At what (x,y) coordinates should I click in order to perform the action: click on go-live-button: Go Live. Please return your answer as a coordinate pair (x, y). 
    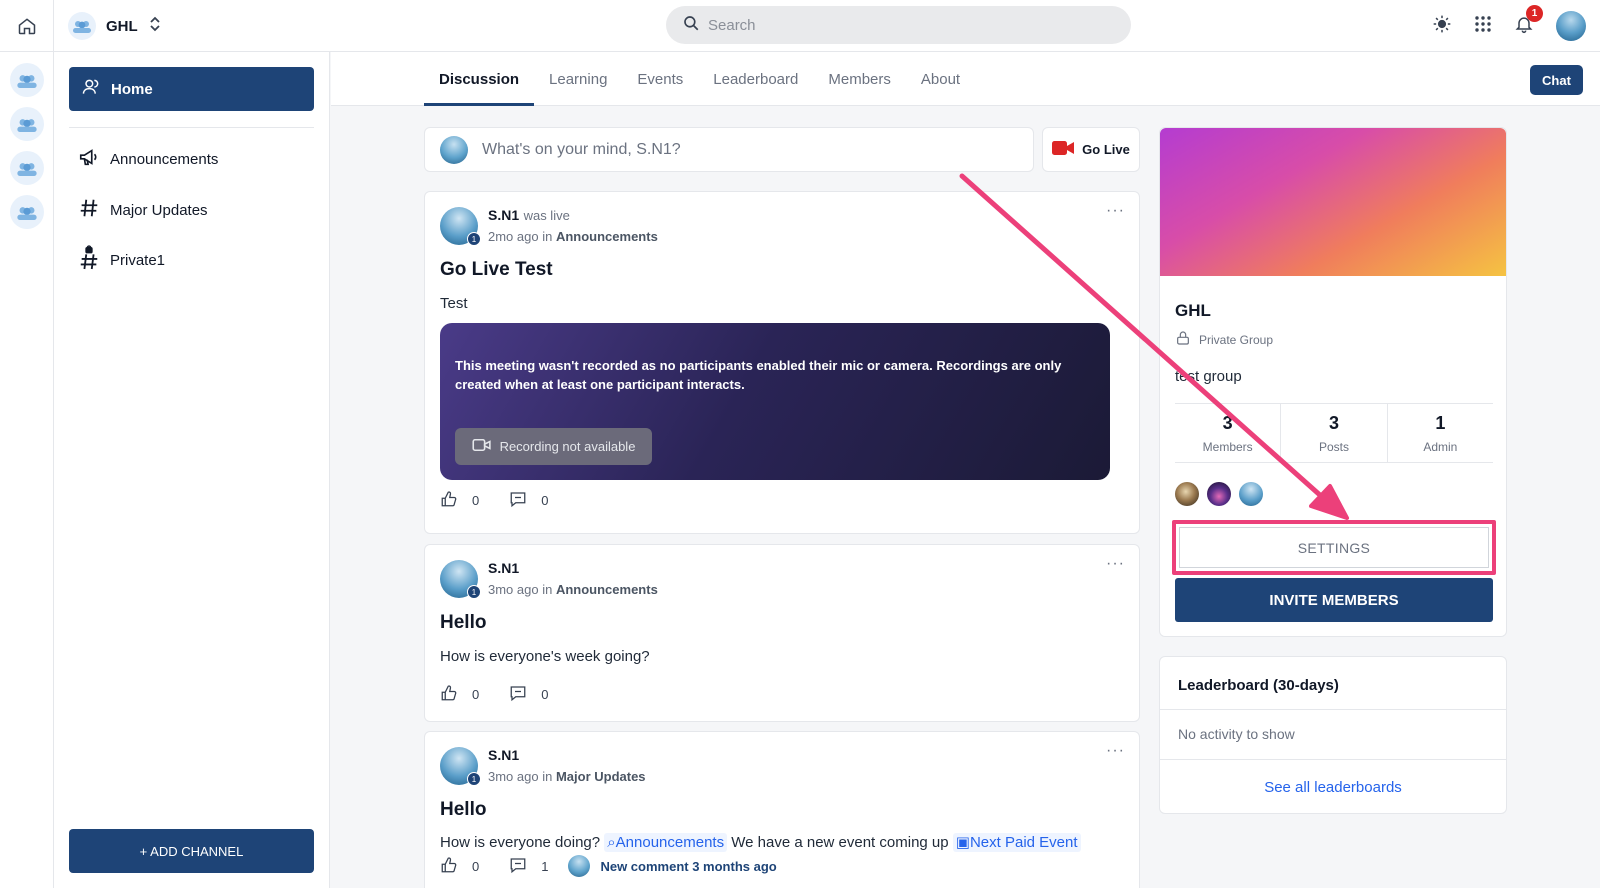
    Looking at the image, I should click on (1091, 149).